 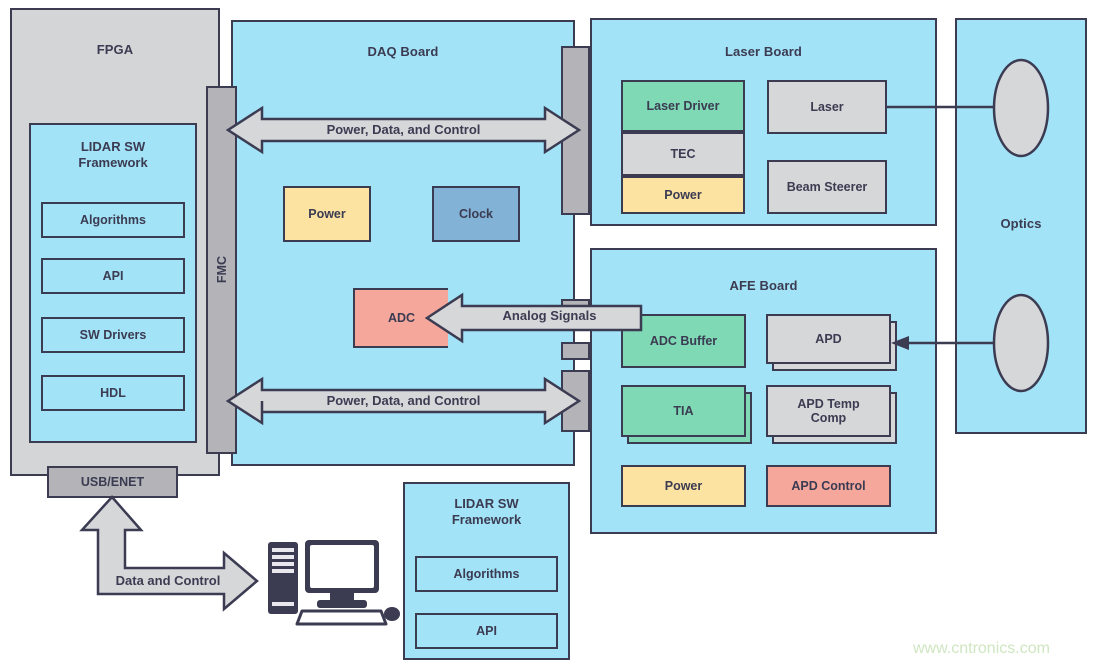 I want to click on afe-block-apd-stack: APD, so click(x=831, y=342).